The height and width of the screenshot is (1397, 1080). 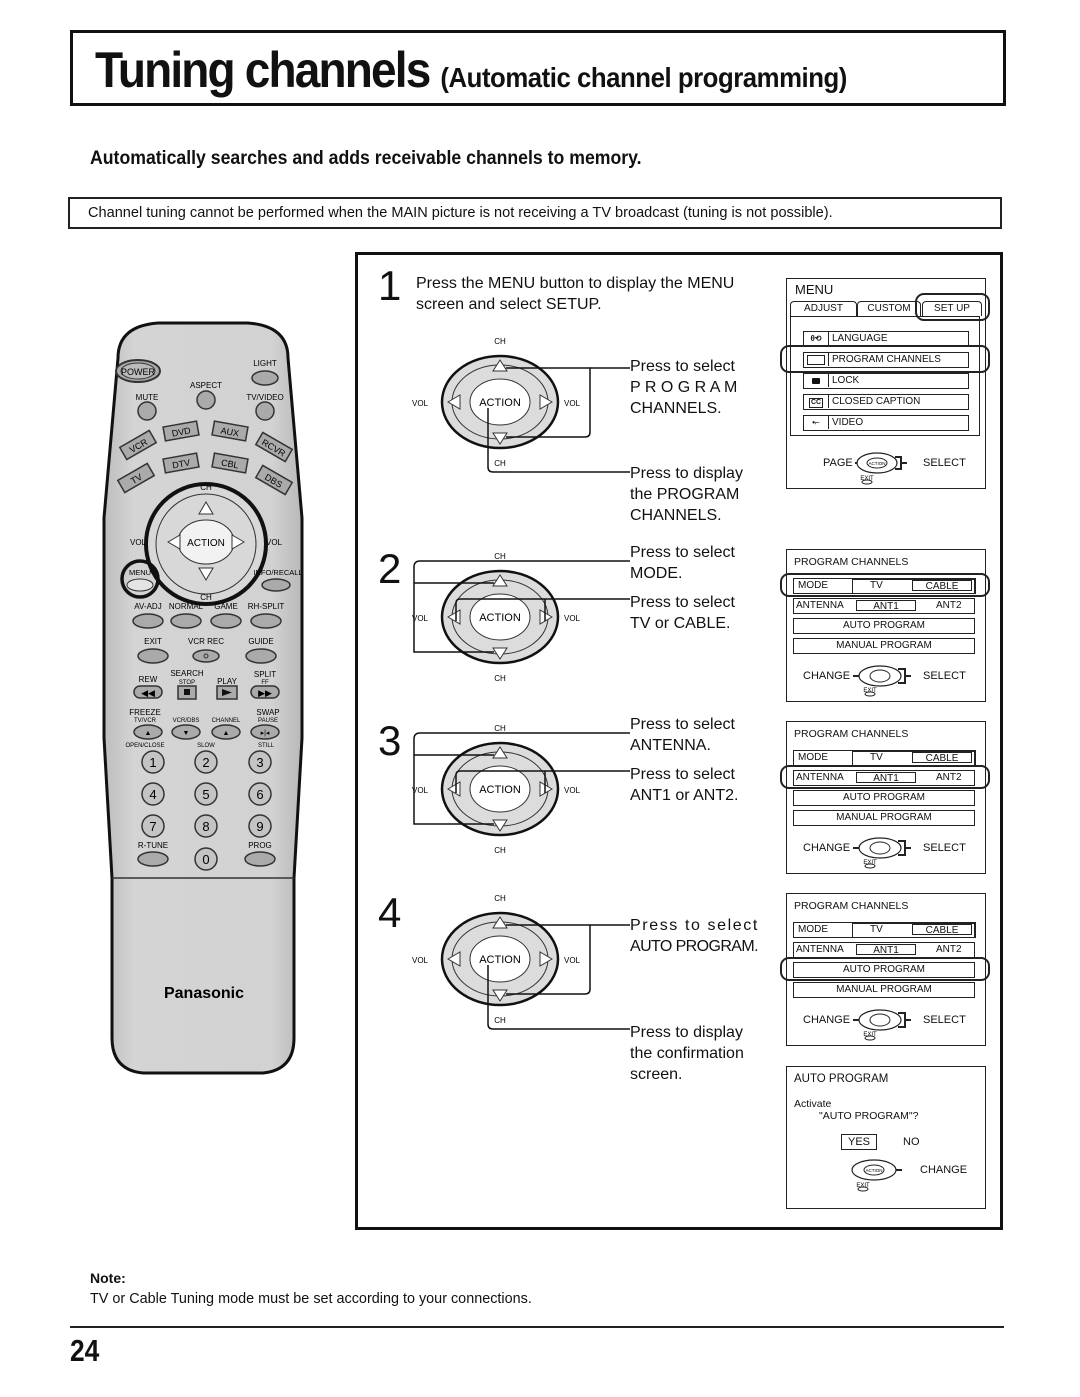 I want to click on callout-line: MODE., so click(x=656, y=573).